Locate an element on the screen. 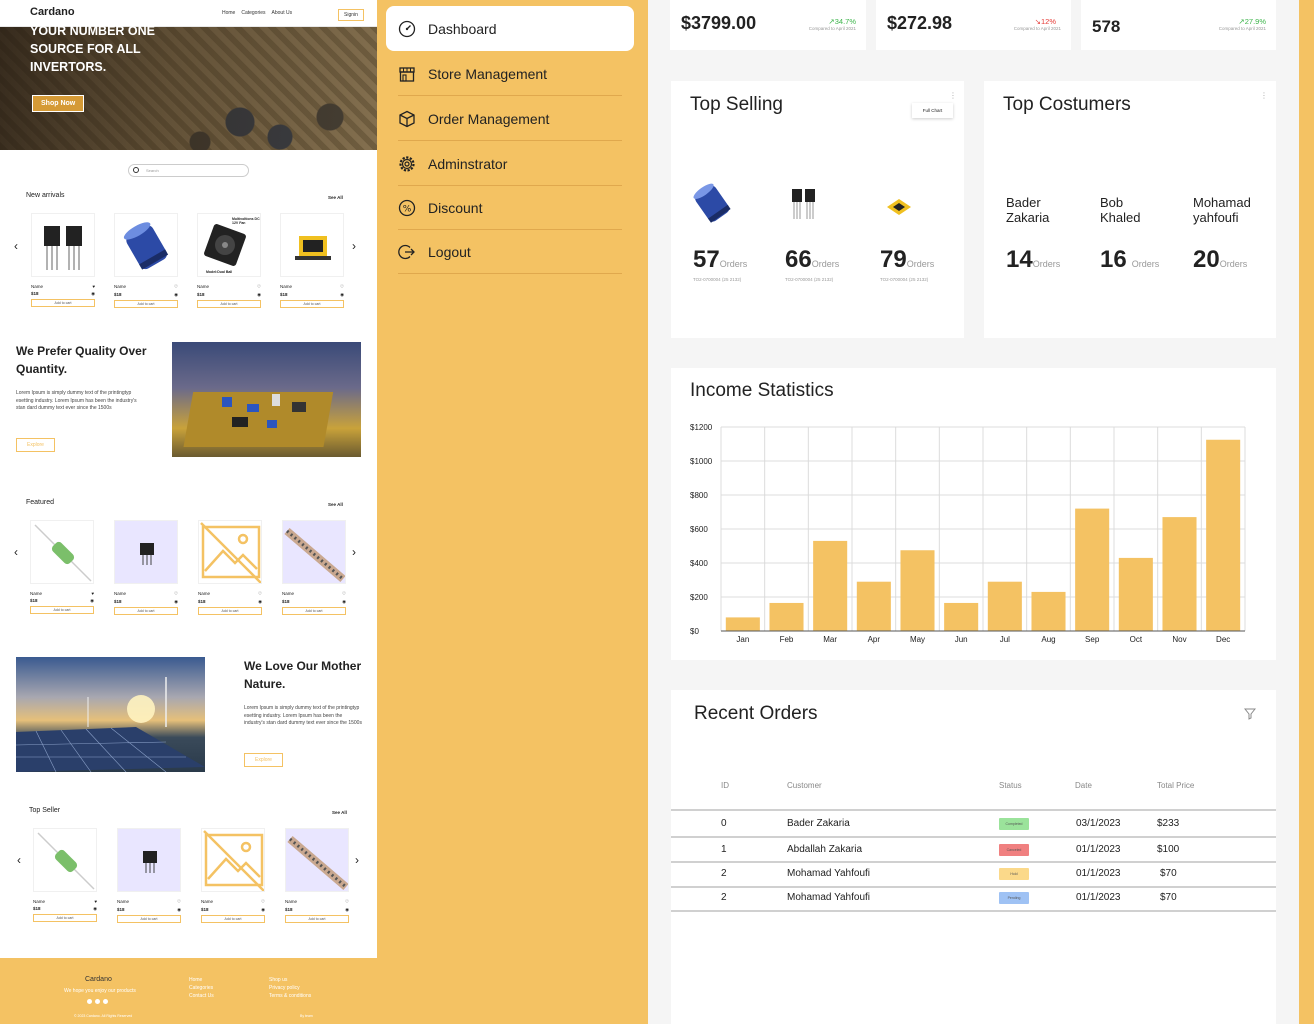 This screenshot has height=1024, width=1314. store-logo: Cardano is located at coordinates (52, 12).